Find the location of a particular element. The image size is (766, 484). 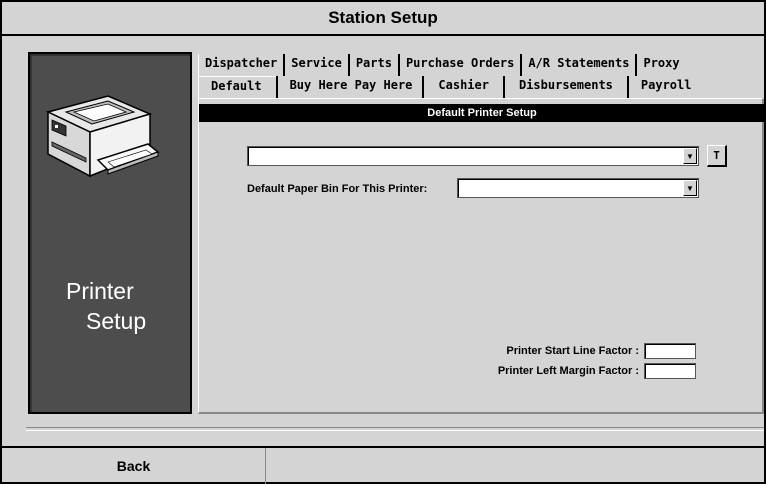

divider is located at coordinates (395, 429).